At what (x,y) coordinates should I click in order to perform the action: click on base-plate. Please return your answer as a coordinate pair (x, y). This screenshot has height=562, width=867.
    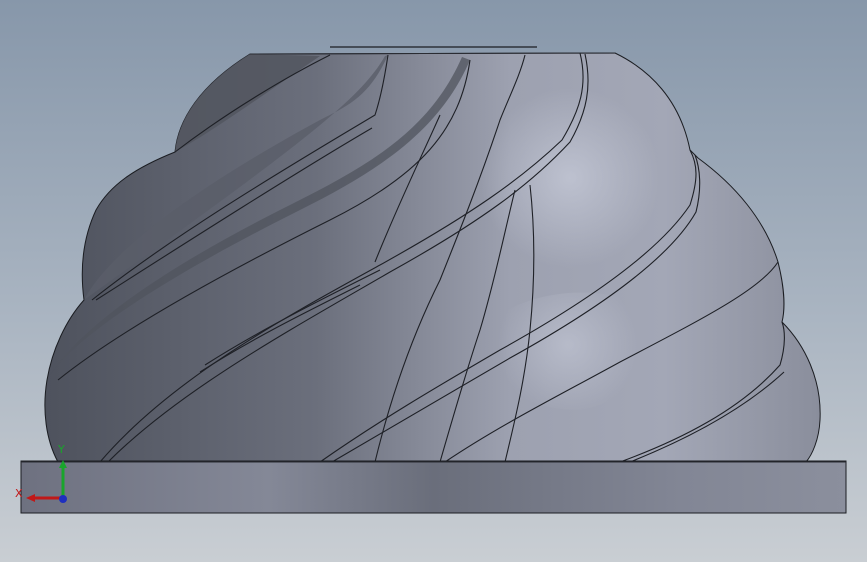
    Looking at the image, I should click on (433, 487).